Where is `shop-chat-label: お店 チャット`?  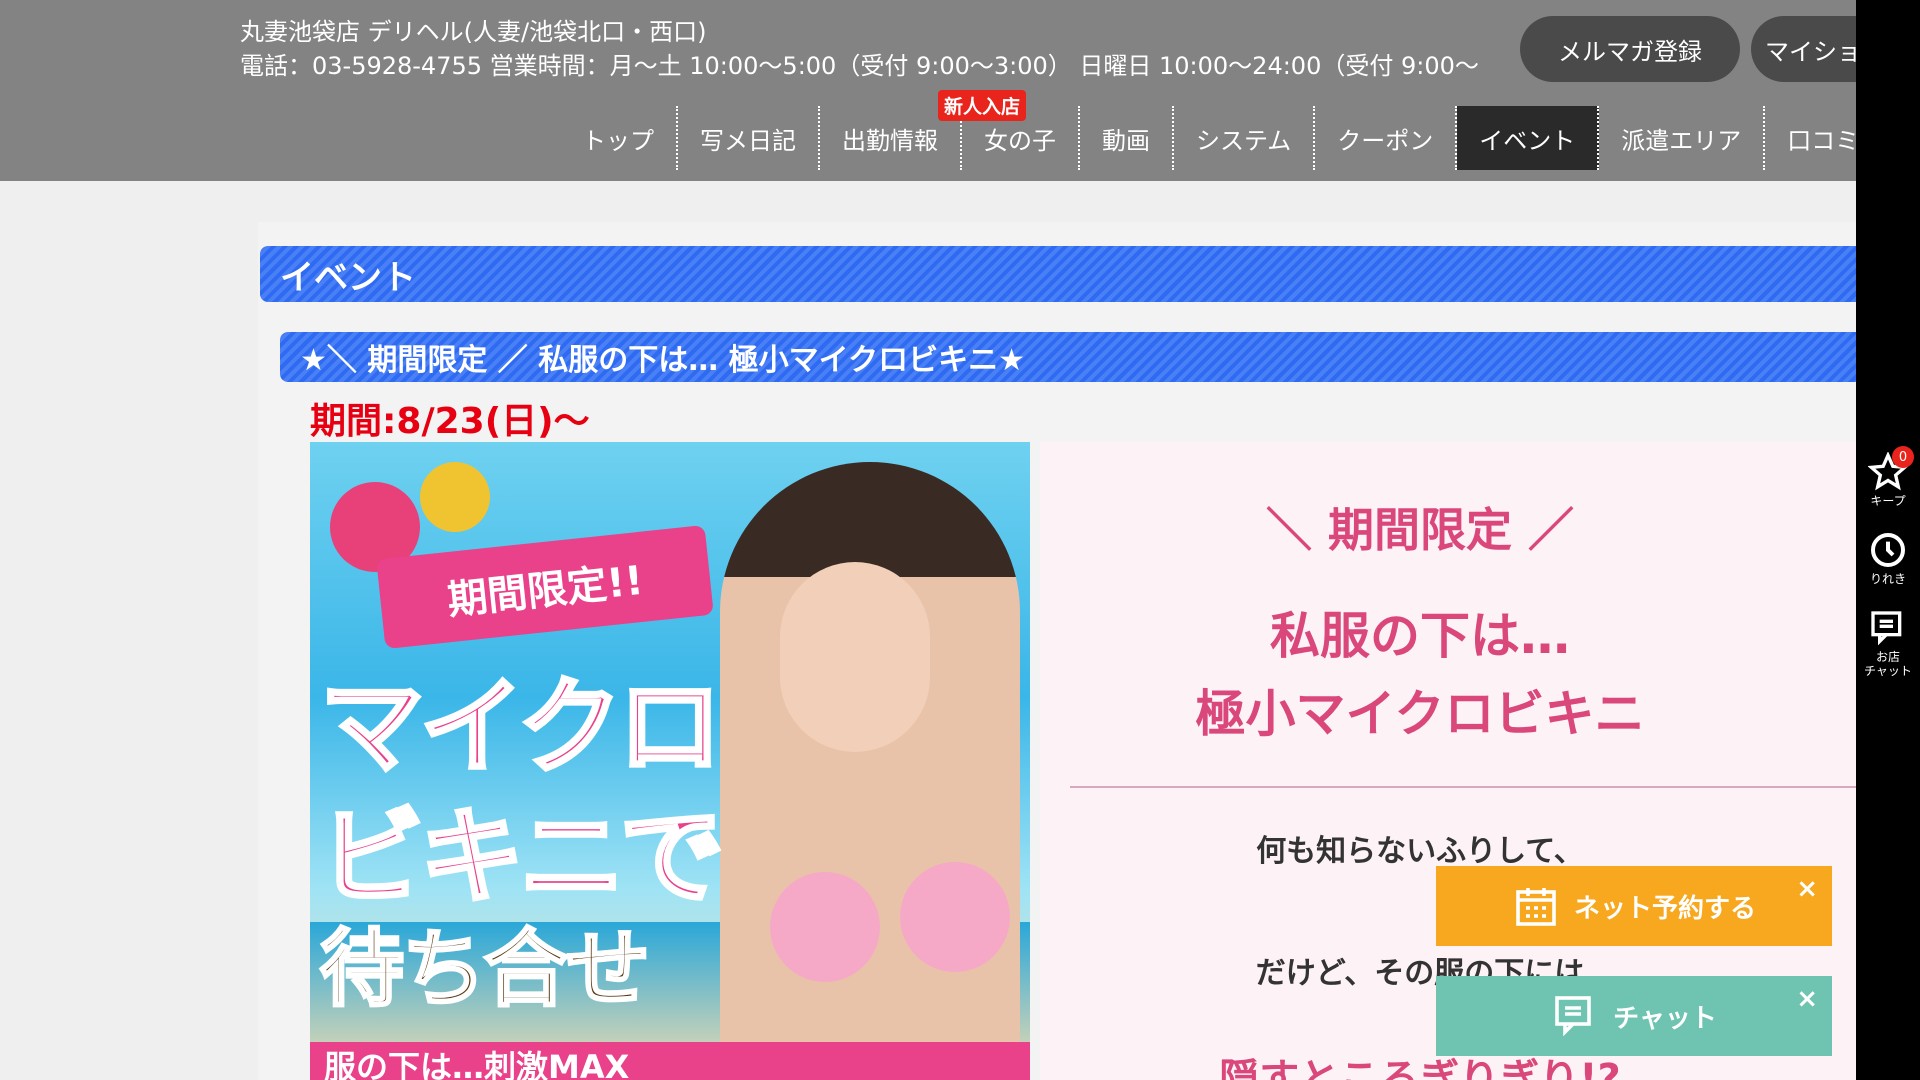
shop-chat-label: お店 チャット is located at coordinates (1888, 664).